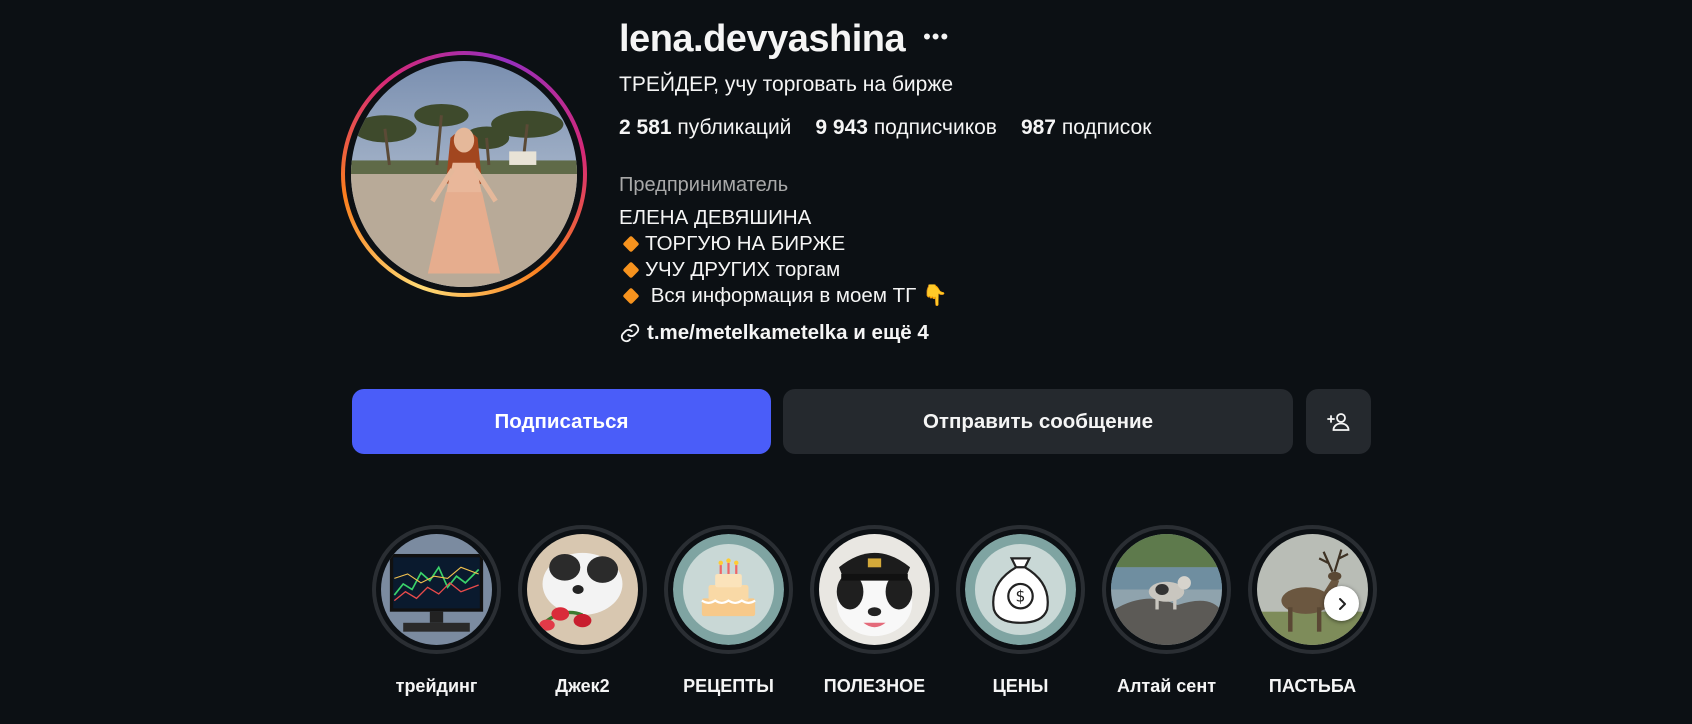 The image size is (1692, 724). What do you see at coordinates (1312, 686) in the screenshot?
I see `highlight-label: ПАСТЬБА` at bounding box center [1312, 686].